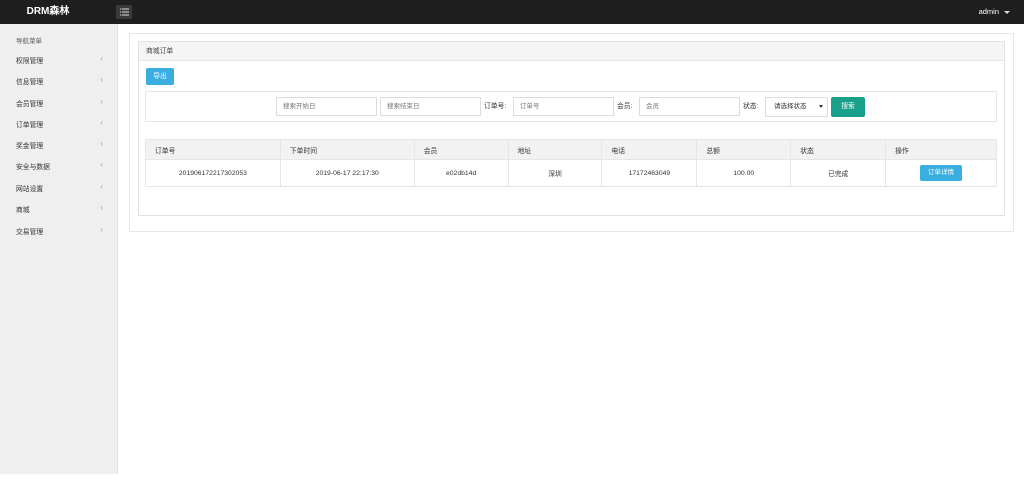 Image resolution: width=1024 pixels, height=497 pixels. I want to click on order-detail-button: 订单详情, so click(941, 173).